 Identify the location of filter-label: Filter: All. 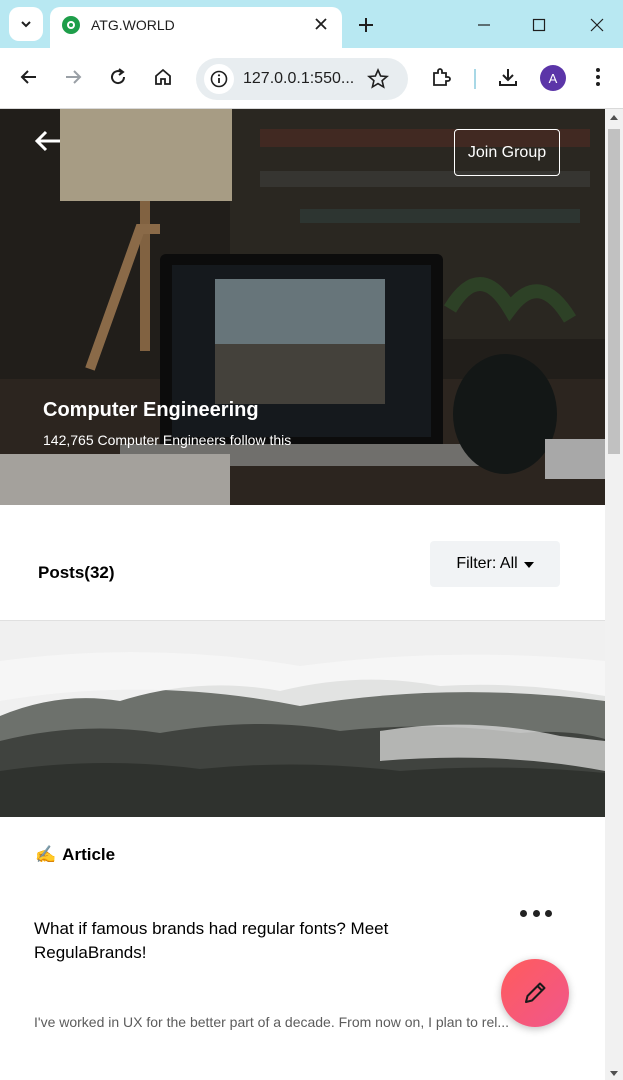
(487, 563).